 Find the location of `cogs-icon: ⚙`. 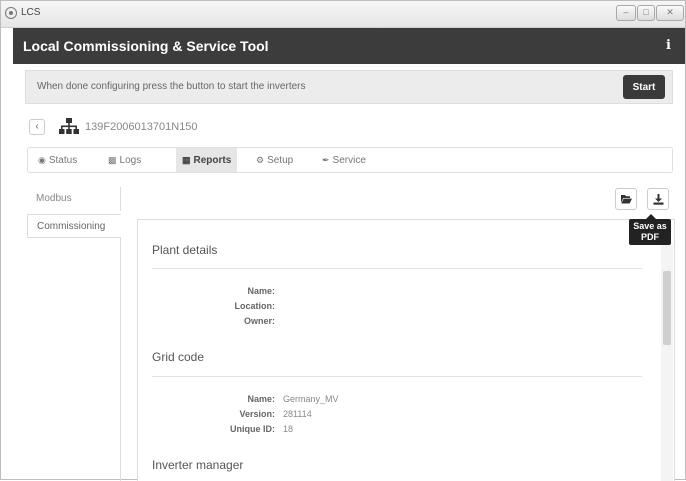

cogs-icon: ⚙ is located at coordinates (260, 160).